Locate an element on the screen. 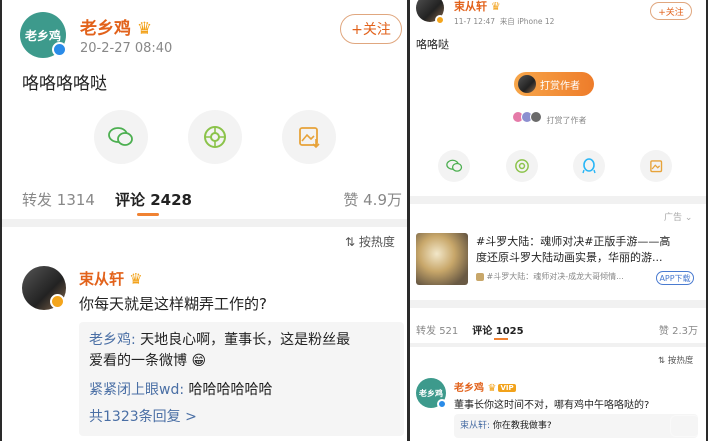 The width and height of the screenshot is (708, 441). qq-icon is located at coordinates (589, 166).